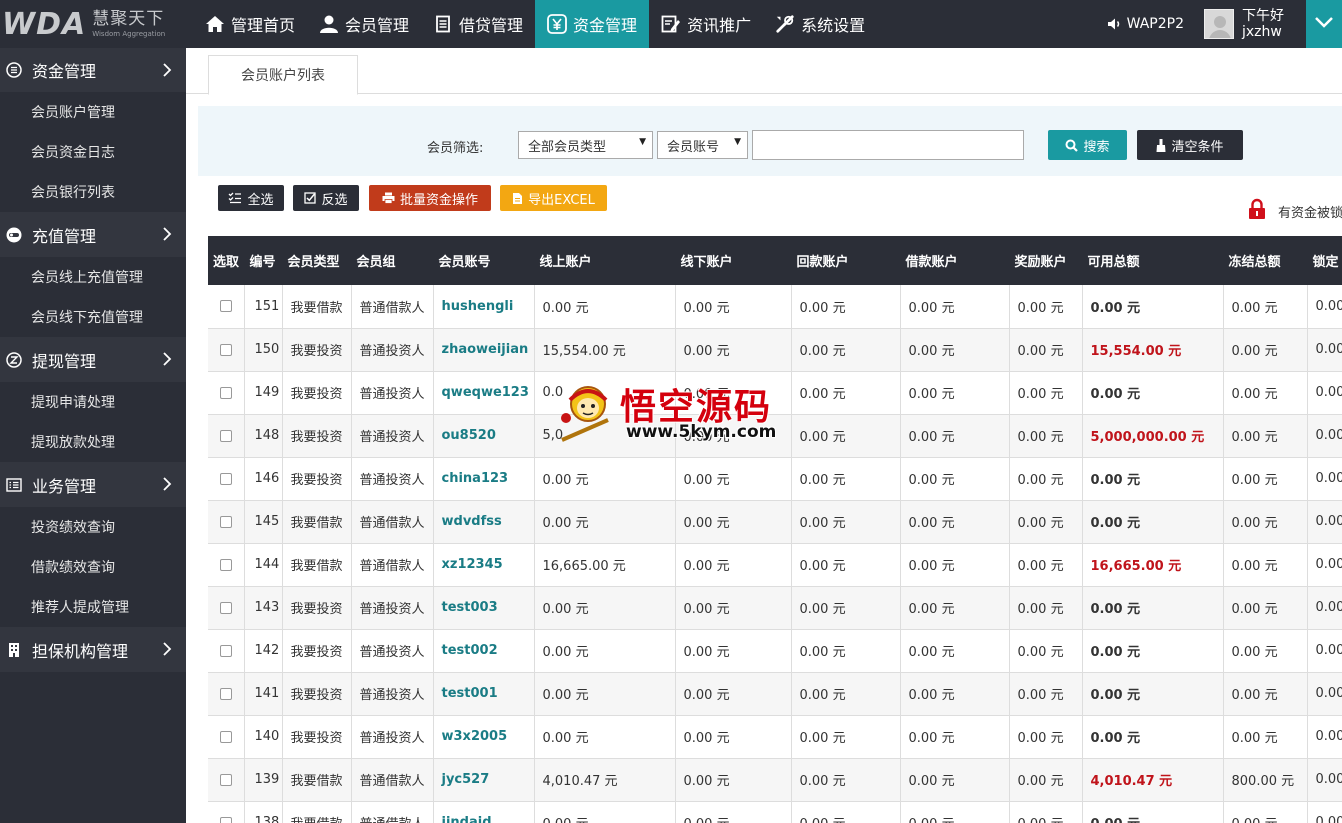 The height and width of the screenshot is (823, 1342). Describe the element at coordinates (93, 70) in the screenshot. I see `sidebar-group-funds: 资金管理` at that location.